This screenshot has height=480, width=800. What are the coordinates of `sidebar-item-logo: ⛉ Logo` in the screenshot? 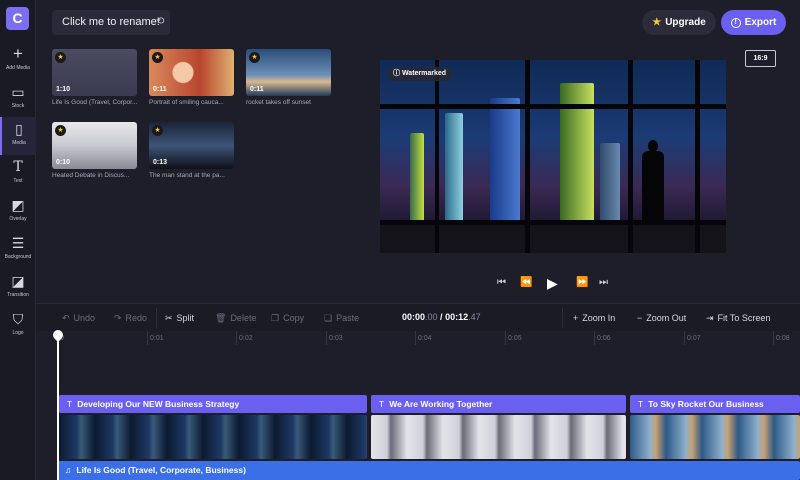 It's located at (18, 326).